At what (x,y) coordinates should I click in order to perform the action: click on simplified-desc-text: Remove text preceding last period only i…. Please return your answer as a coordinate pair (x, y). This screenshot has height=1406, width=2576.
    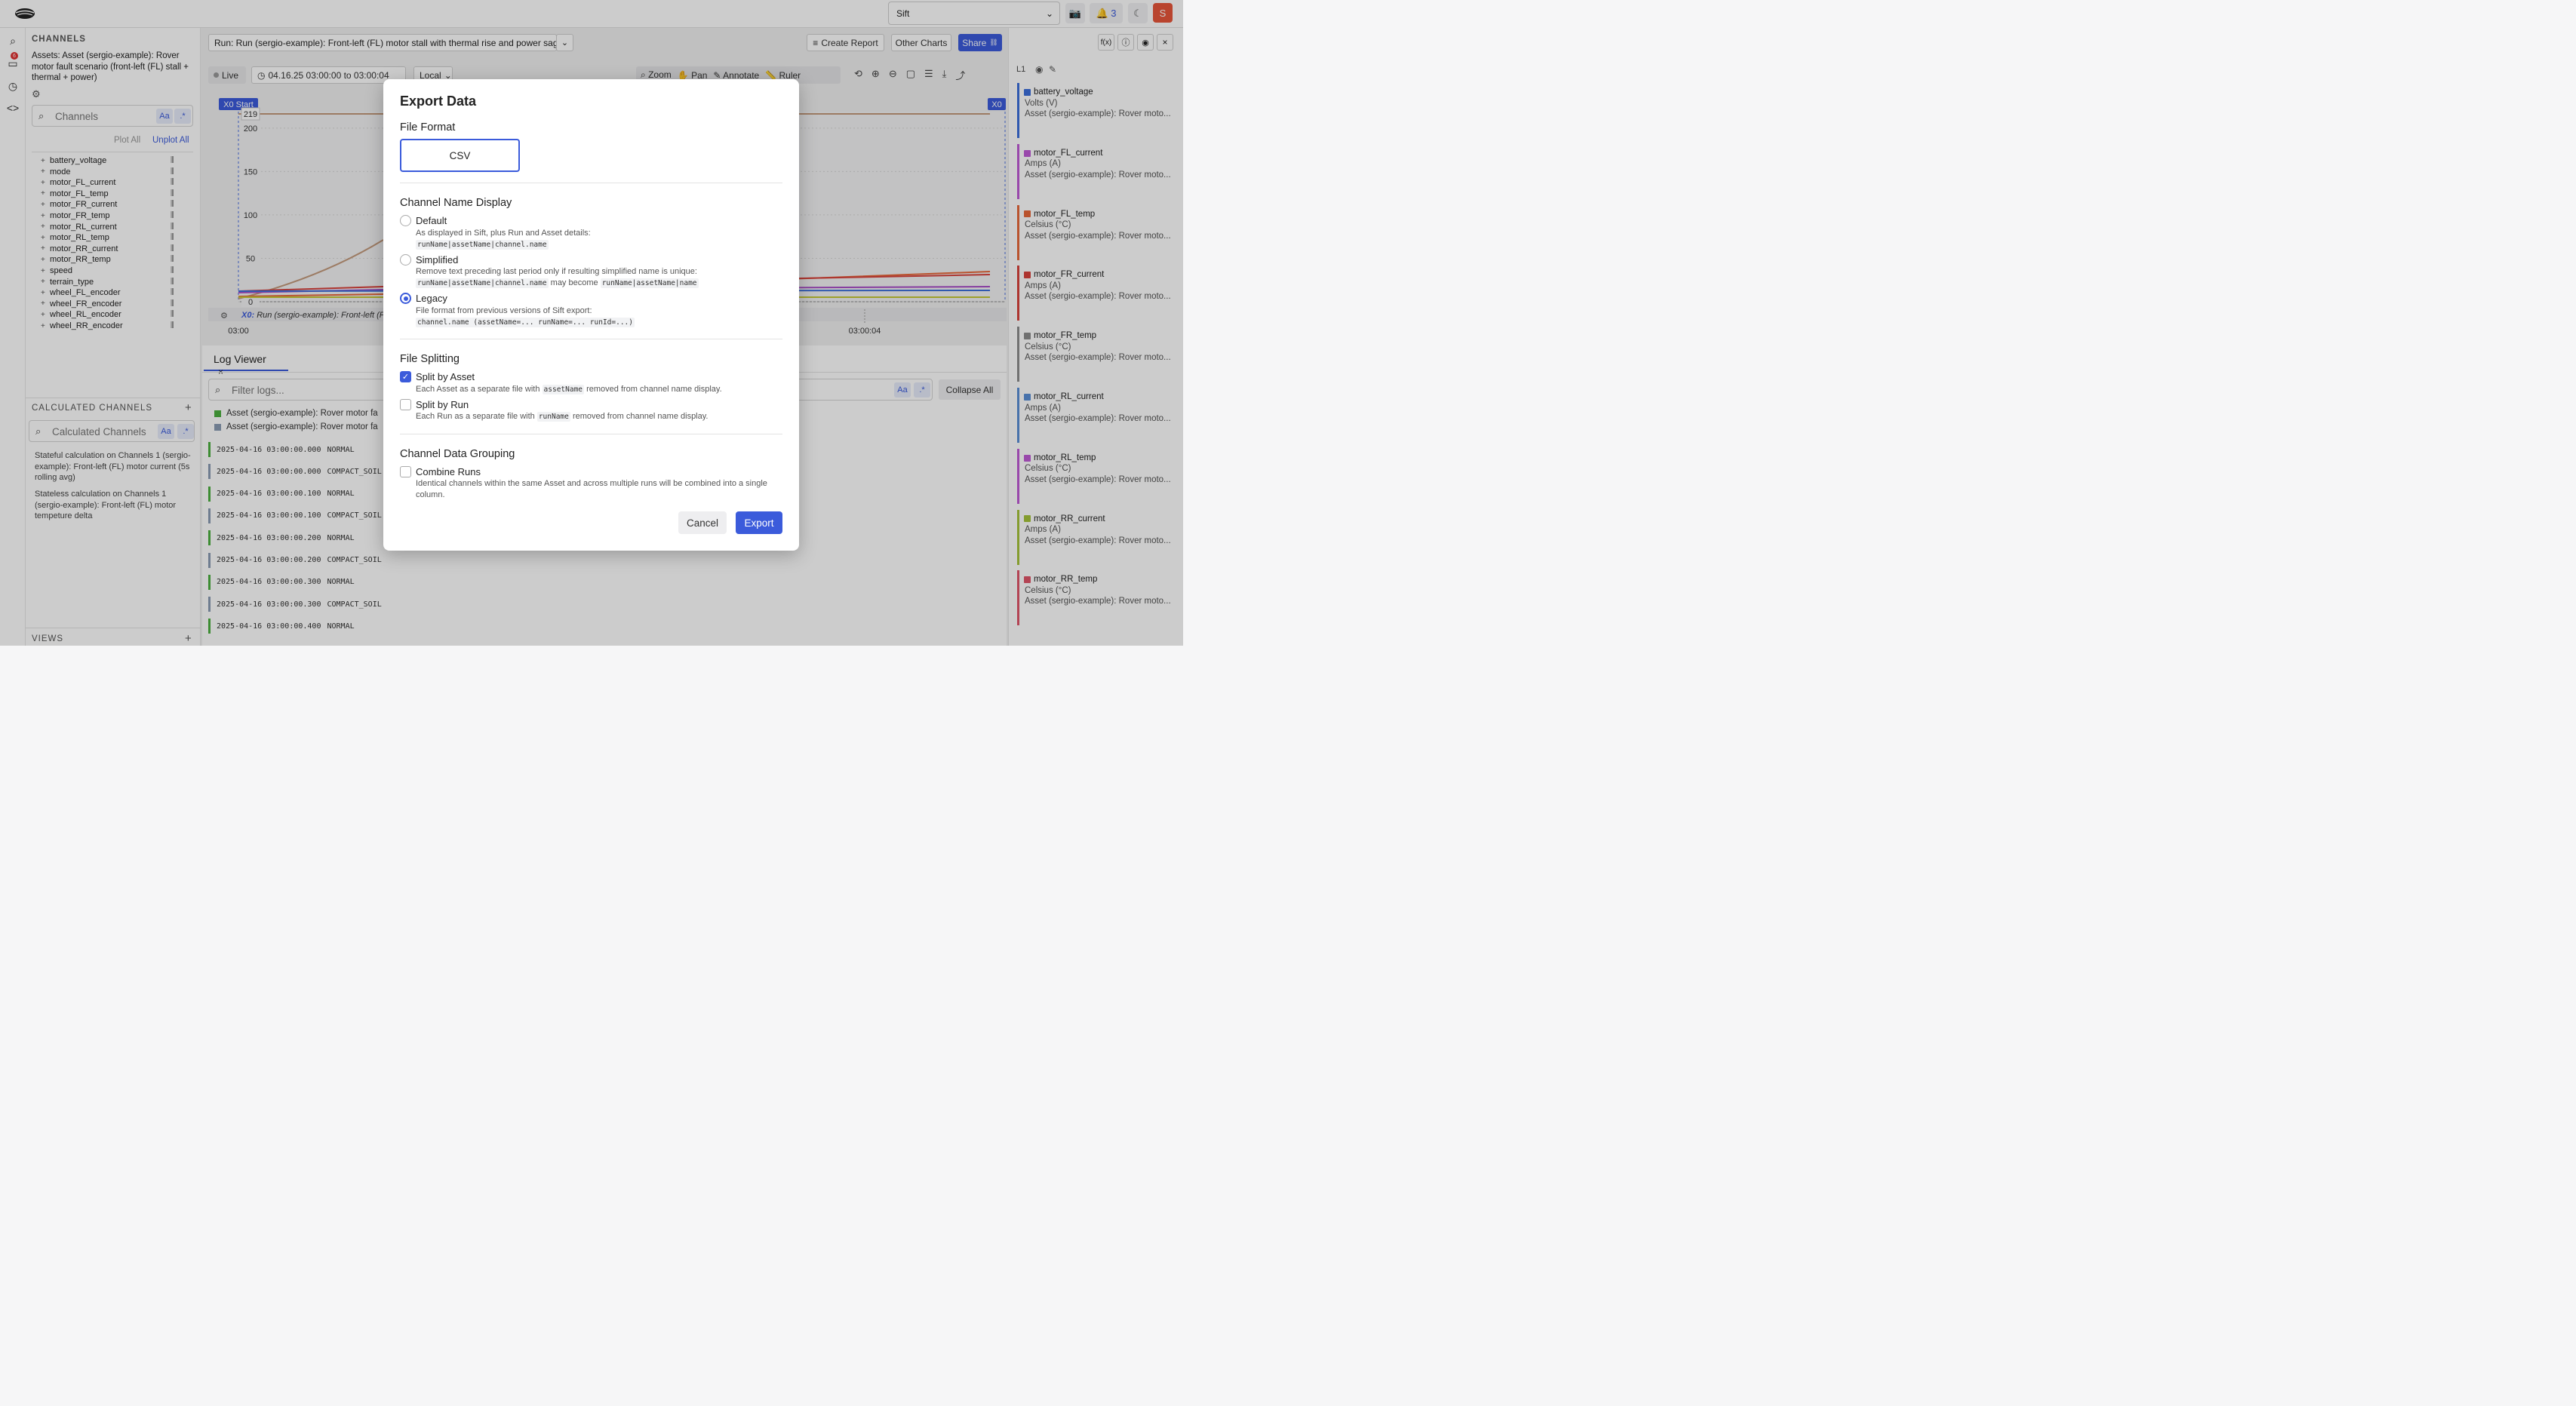
    Looking at the image, I should click on (556, 271).